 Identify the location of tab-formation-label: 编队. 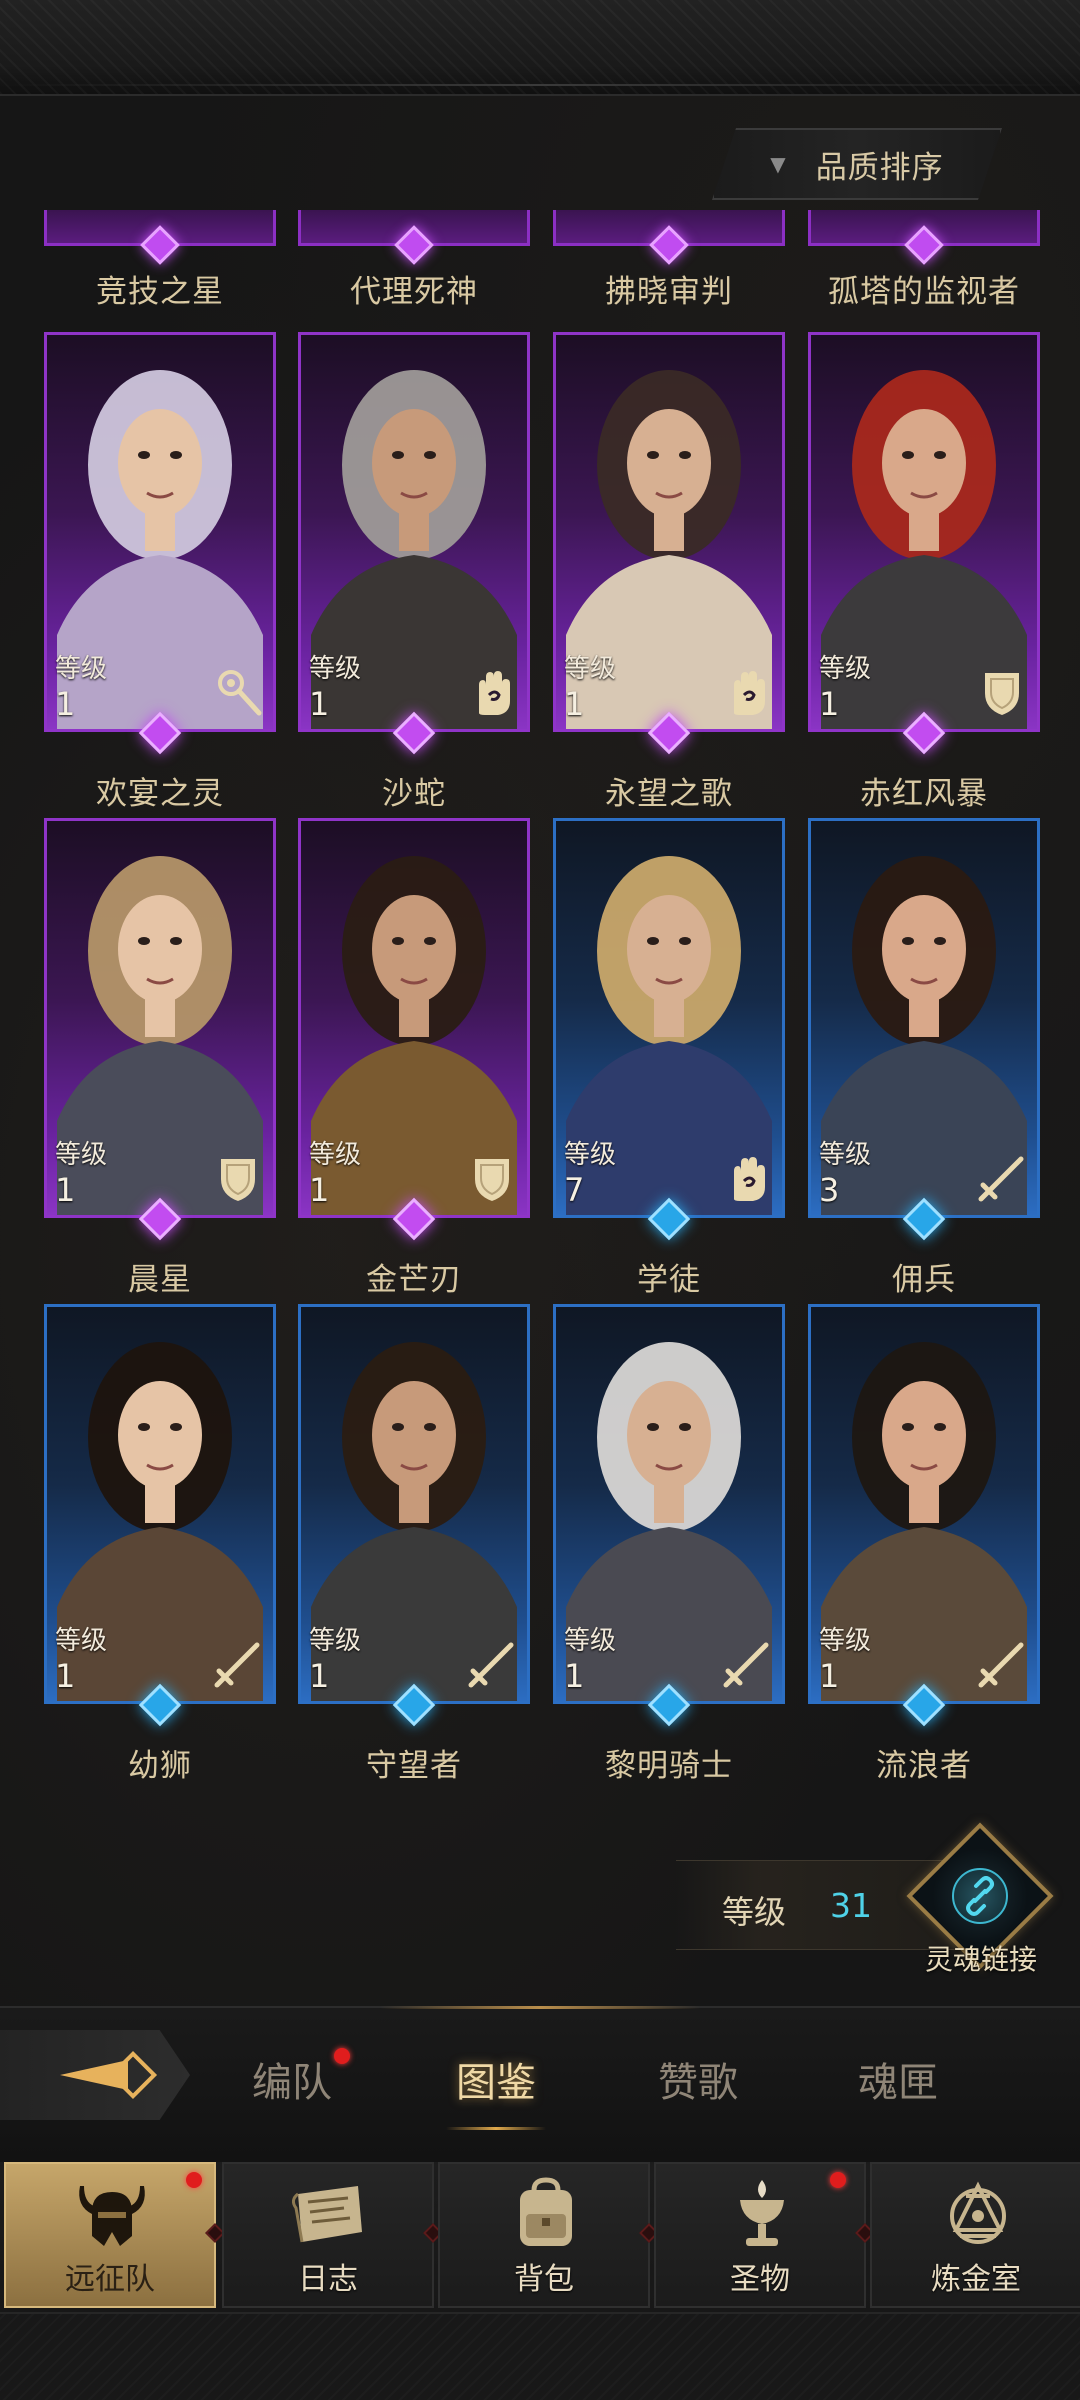
(292, 2083).